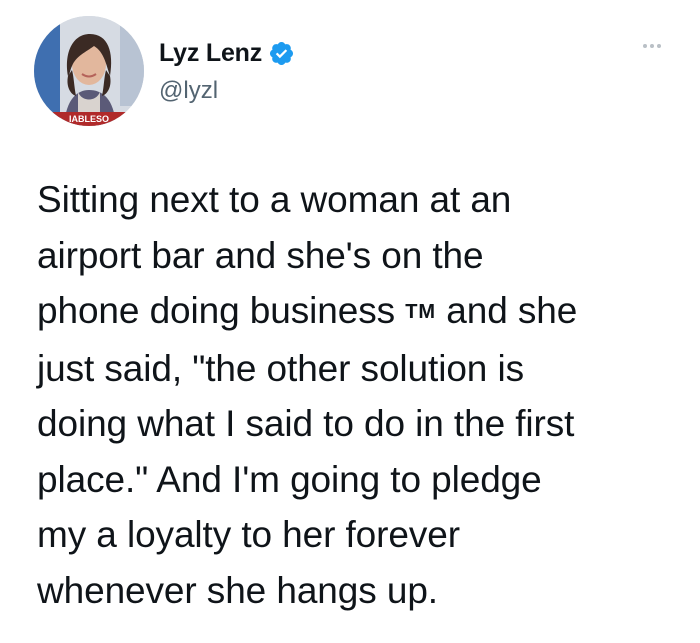 This screenshot has height=643, width=700. I want to click on tweet-text-segment: phone doing business, so click(216, 310).